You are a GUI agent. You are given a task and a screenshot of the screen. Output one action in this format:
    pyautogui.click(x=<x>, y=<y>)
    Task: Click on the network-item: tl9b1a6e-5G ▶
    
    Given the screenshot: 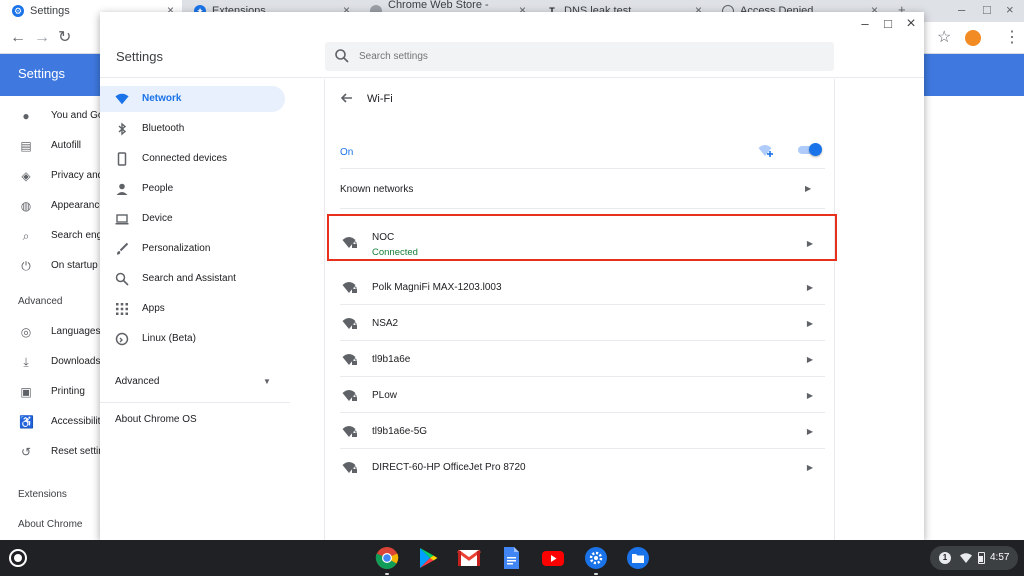 What is the action you would take?
    pyautogui.click(x=582, y=431)
    